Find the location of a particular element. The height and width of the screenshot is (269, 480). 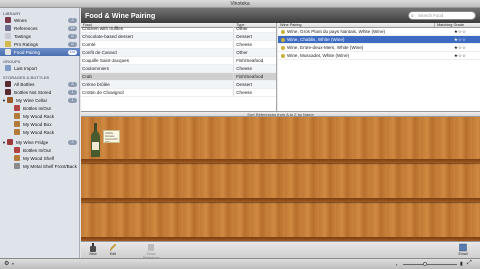

bottle-icon is located at coordinates (8, 92).